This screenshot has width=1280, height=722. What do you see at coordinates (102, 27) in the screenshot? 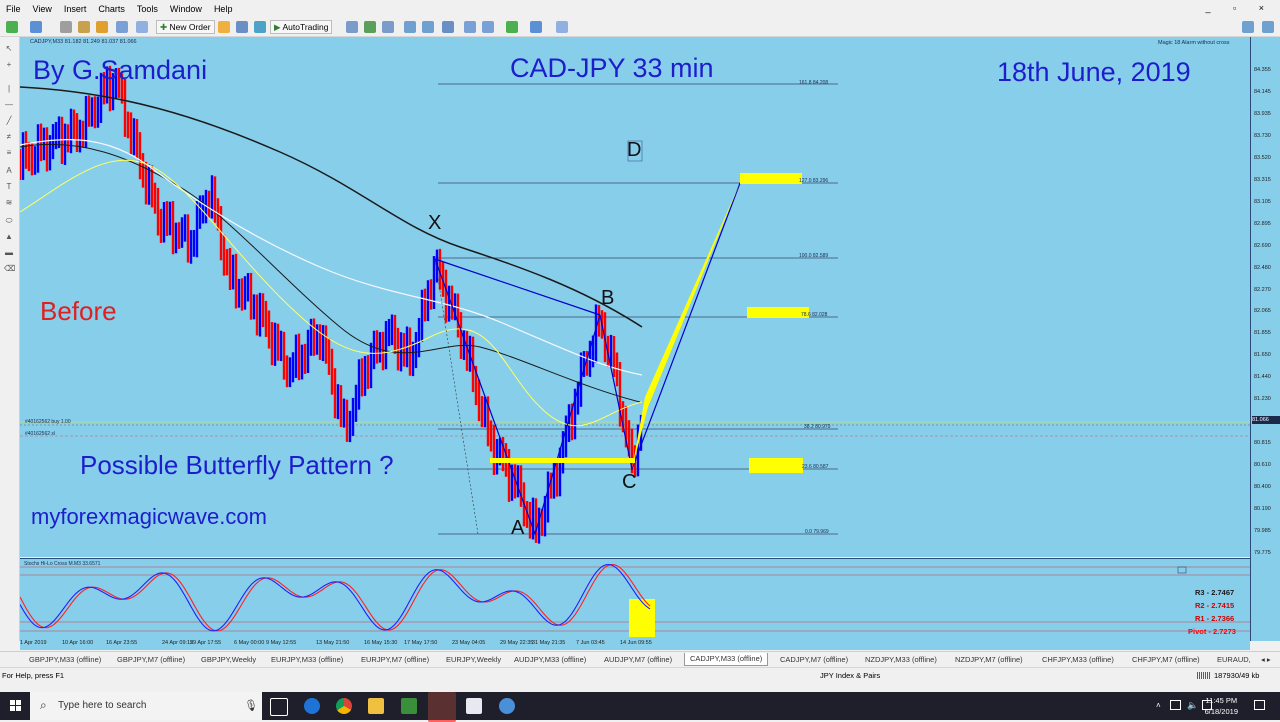
I see `terminal-icon` at bounding box center [102, 27].